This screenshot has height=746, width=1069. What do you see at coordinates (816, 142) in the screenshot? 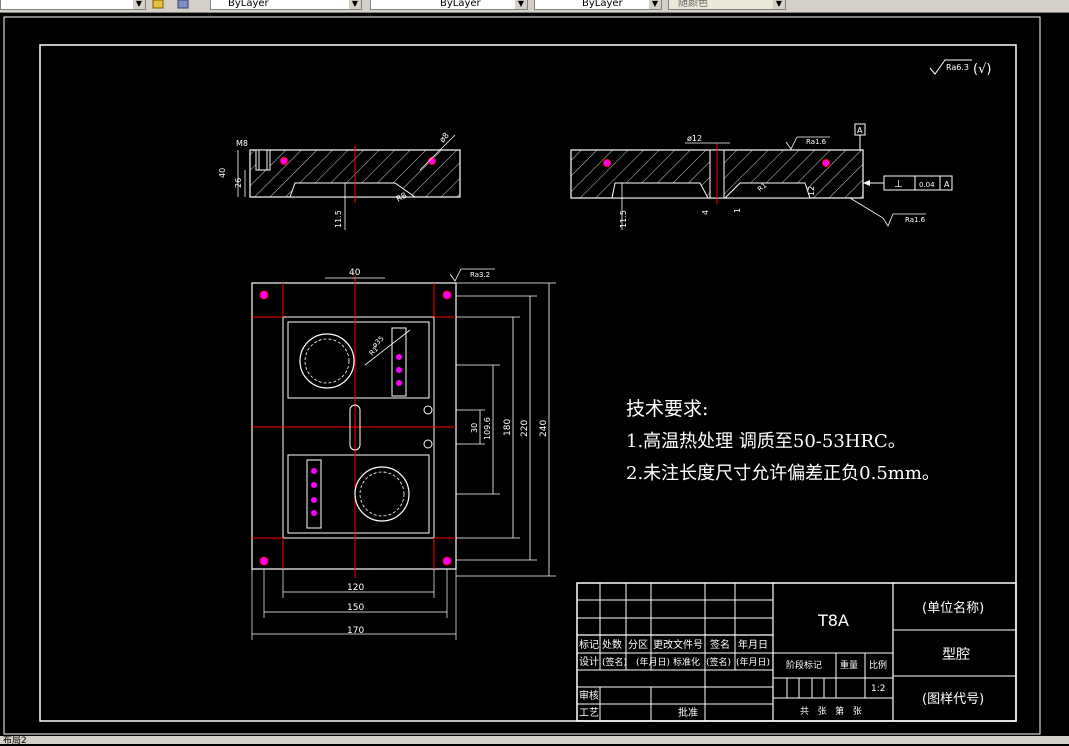
I see `side-ra-top-text: Ra1.6` at bounding box center [816, 142].